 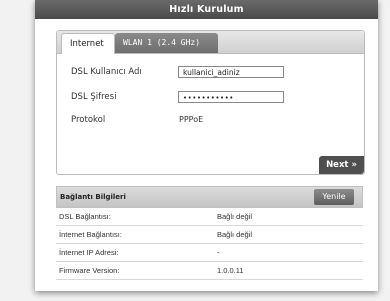 I want to click on table-row: DSL Bağlantısı: Bağlı değil, so click(x=209, y=217).